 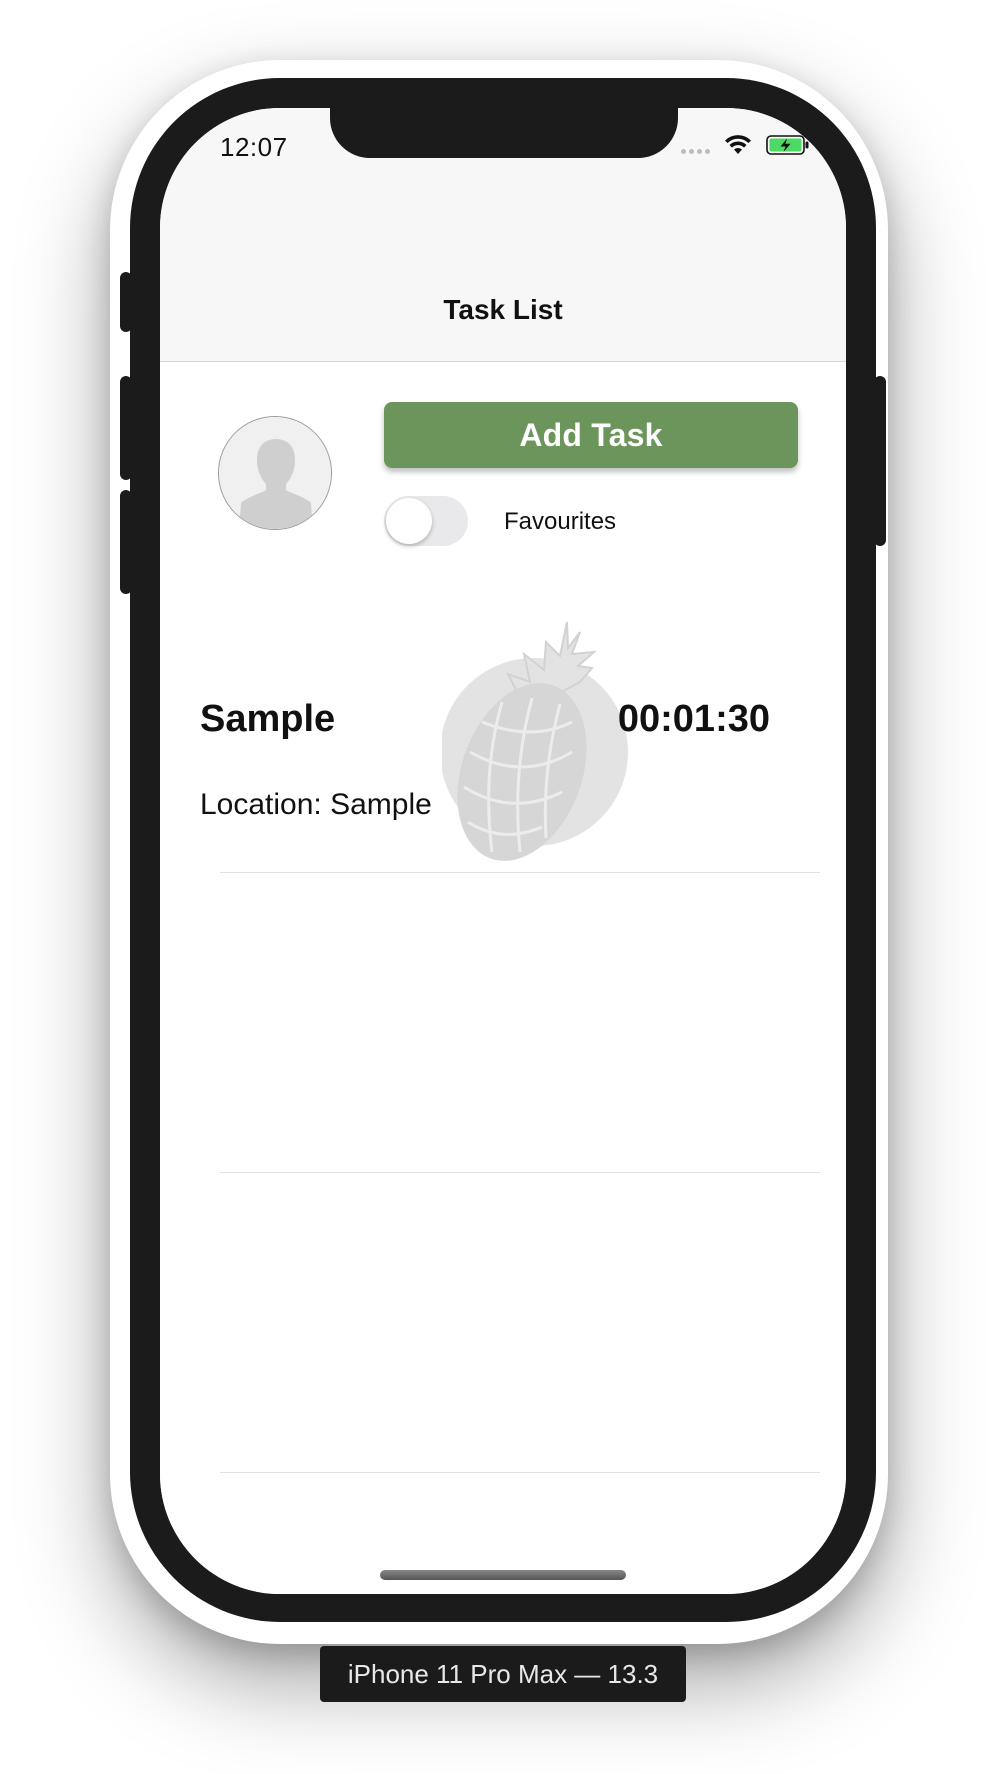 What do you see at coordinates (738, 144) in the screenshot?
I see `wifi-icon` at bounding box center [738, 144].